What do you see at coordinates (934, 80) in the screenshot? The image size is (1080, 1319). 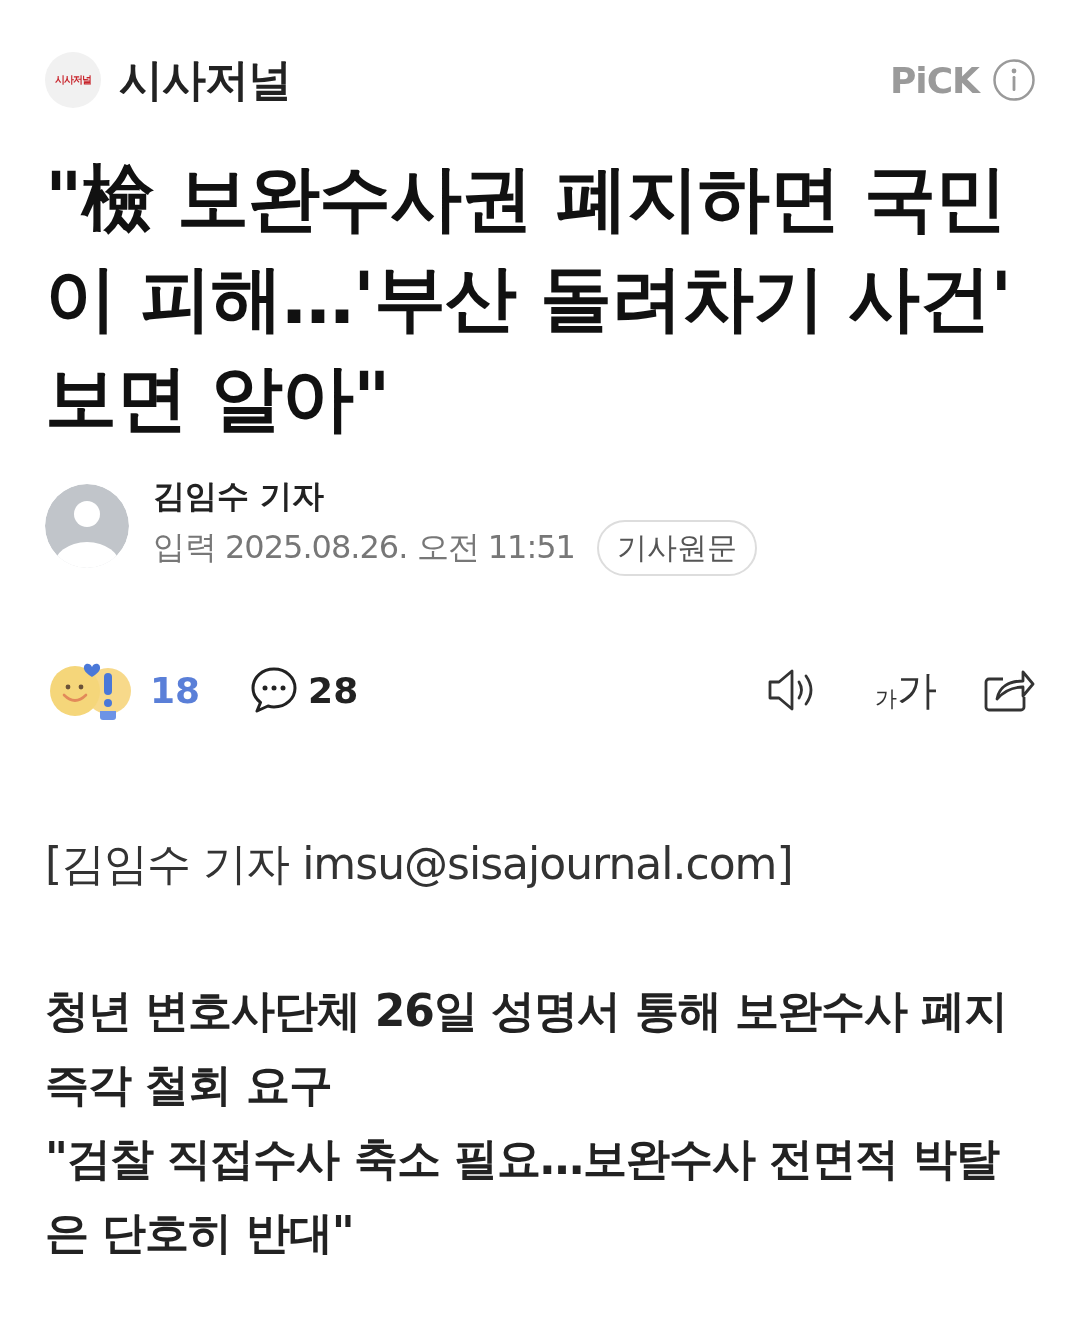 I see `pick-label: PiCK` at bounding box center [934, 80].